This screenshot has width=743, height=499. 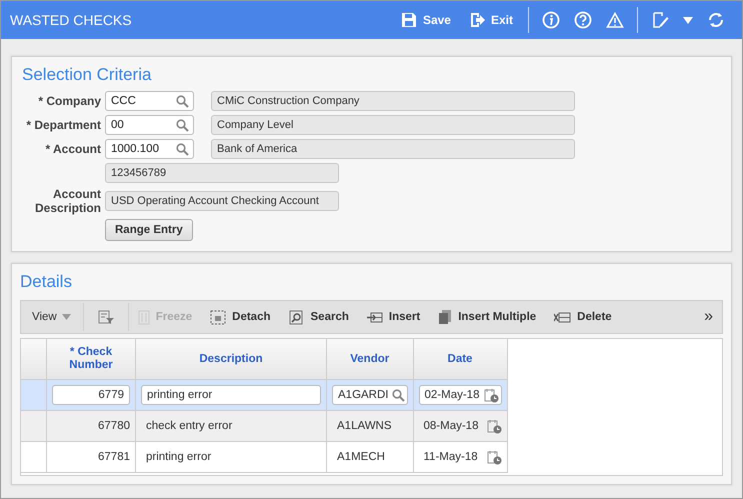 I want to click on column-header: Date, so click(x=460, y=359).